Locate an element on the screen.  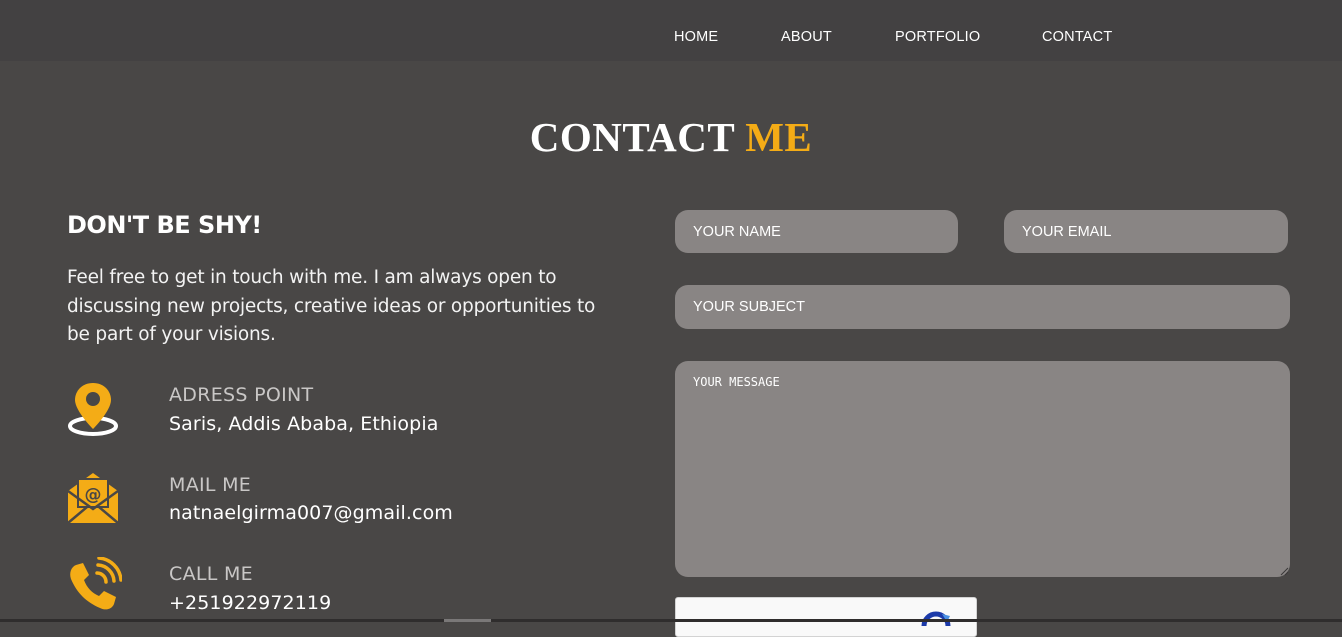
mail-label: MAIL ME is located at coordinates (210, 485).